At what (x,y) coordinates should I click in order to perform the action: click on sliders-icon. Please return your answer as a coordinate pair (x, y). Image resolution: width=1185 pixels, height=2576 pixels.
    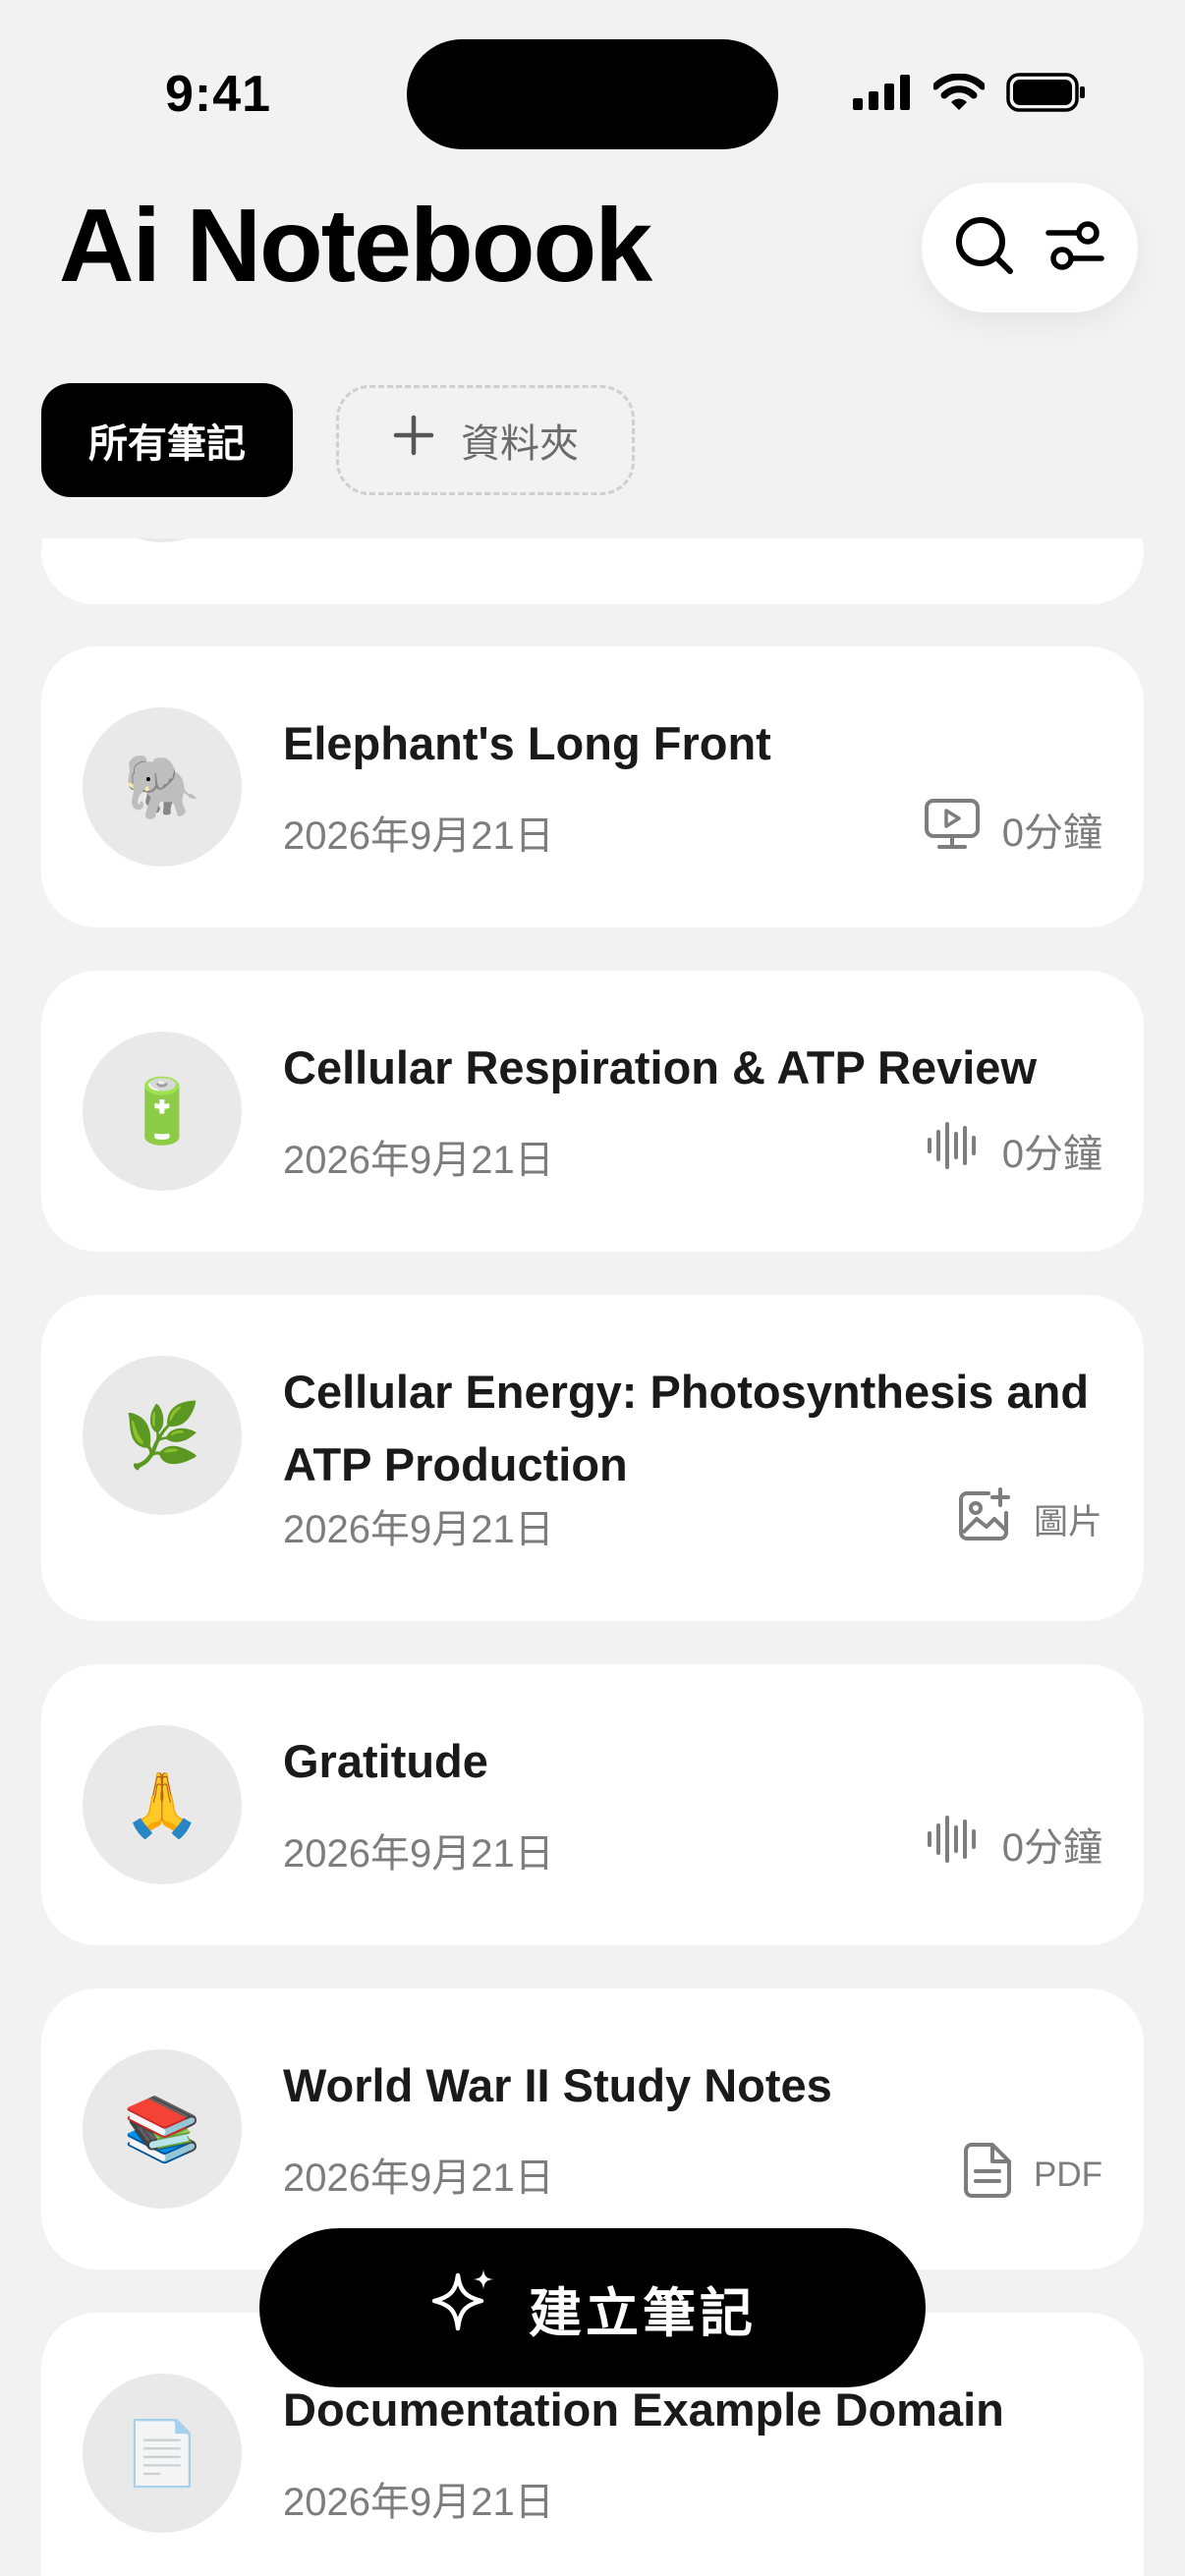
    Looking at the image, I should click on (1075, 248).